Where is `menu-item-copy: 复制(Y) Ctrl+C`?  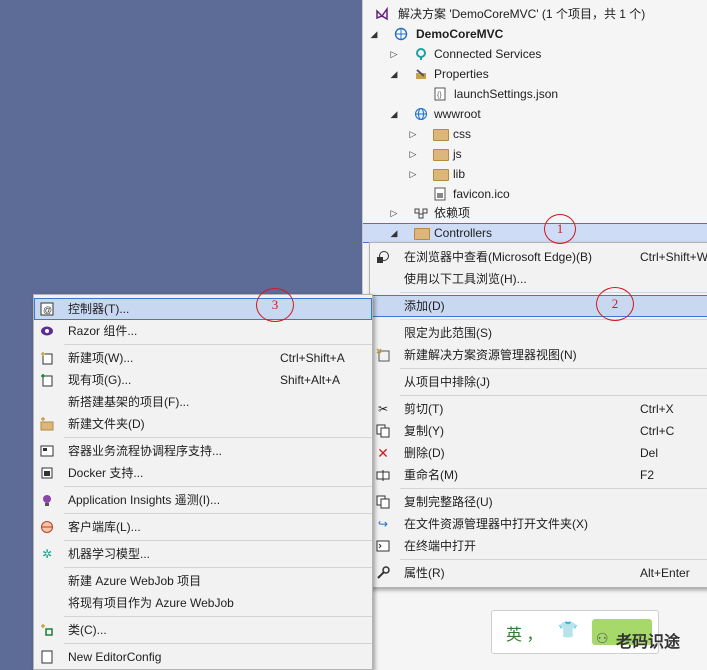
menu-item-copy: 复制(Y) Ctrl+C is located at coordinates (538, 431).